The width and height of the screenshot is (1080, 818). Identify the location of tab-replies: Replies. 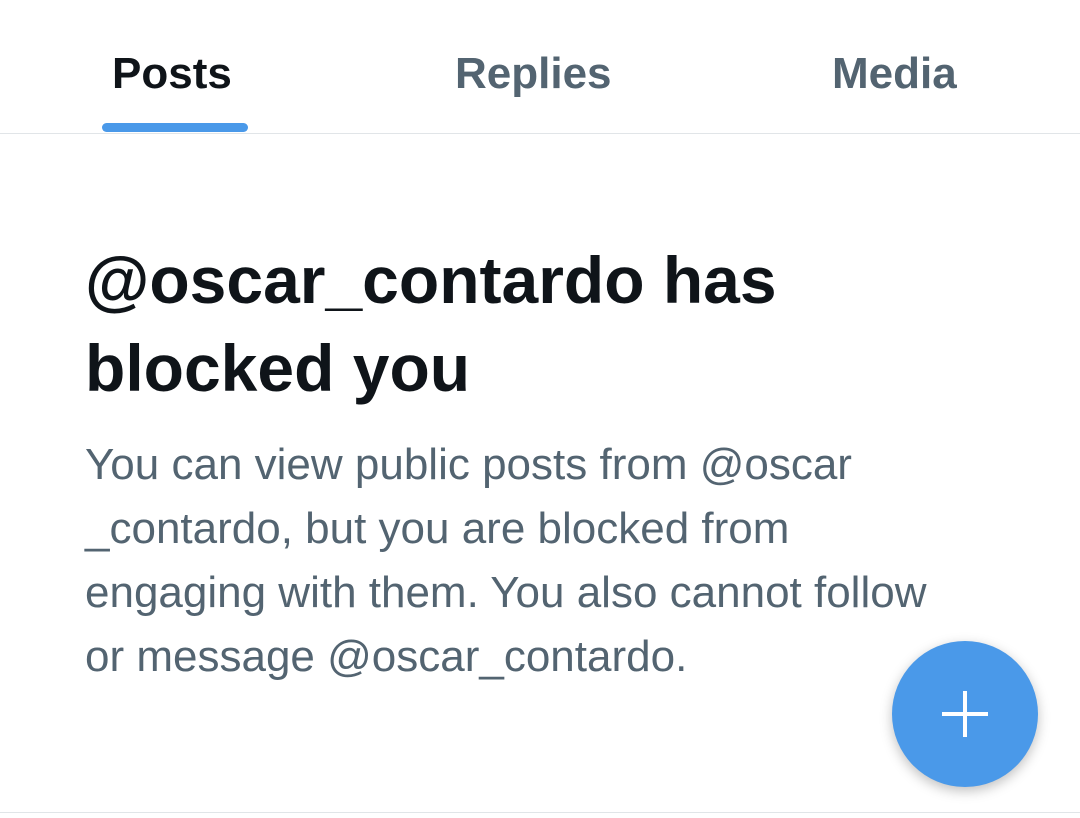
(540, 66).